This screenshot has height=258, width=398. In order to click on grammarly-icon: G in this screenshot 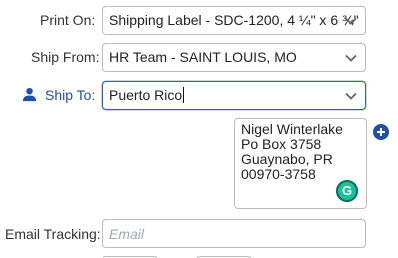, I will do `click(347, 191)`.